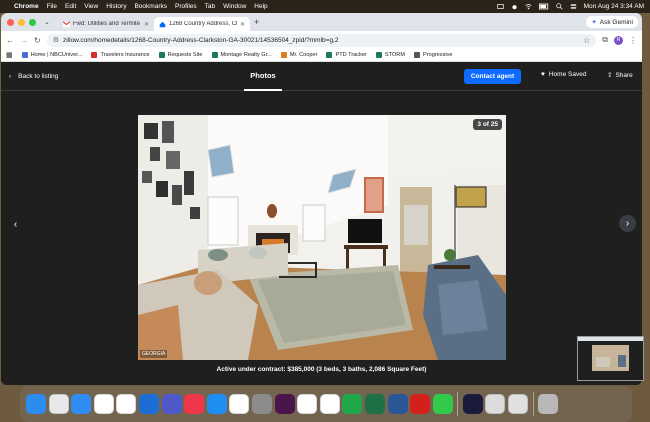  What do you see at coordinates (106, 24) in the screenshot?
I see `tab-gmail: Fwd: Utilities and Termite Re... ✕` at bounding box center [106, 24].